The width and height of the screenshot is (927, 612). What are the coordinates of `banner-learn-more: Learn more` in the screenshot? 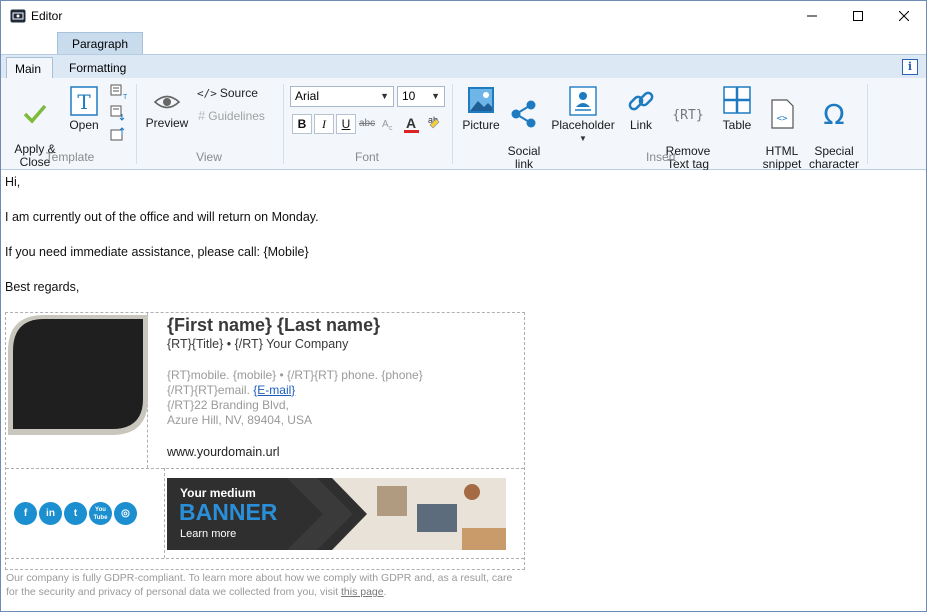 It's located at (208, 534).